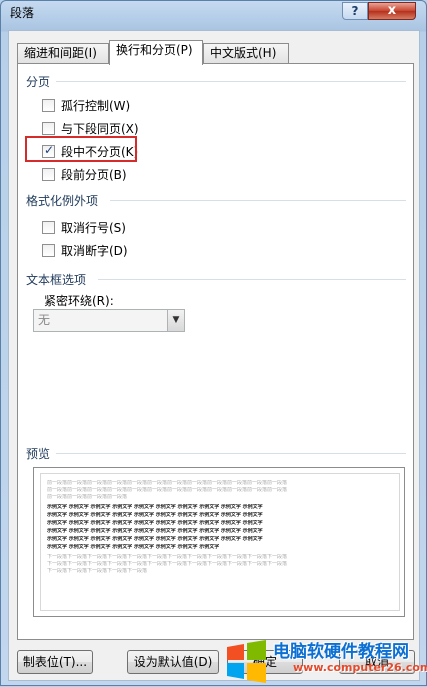 This screenshot has width=427, height=687. I want to click on dialog-title: 段落, so click(22, 13).